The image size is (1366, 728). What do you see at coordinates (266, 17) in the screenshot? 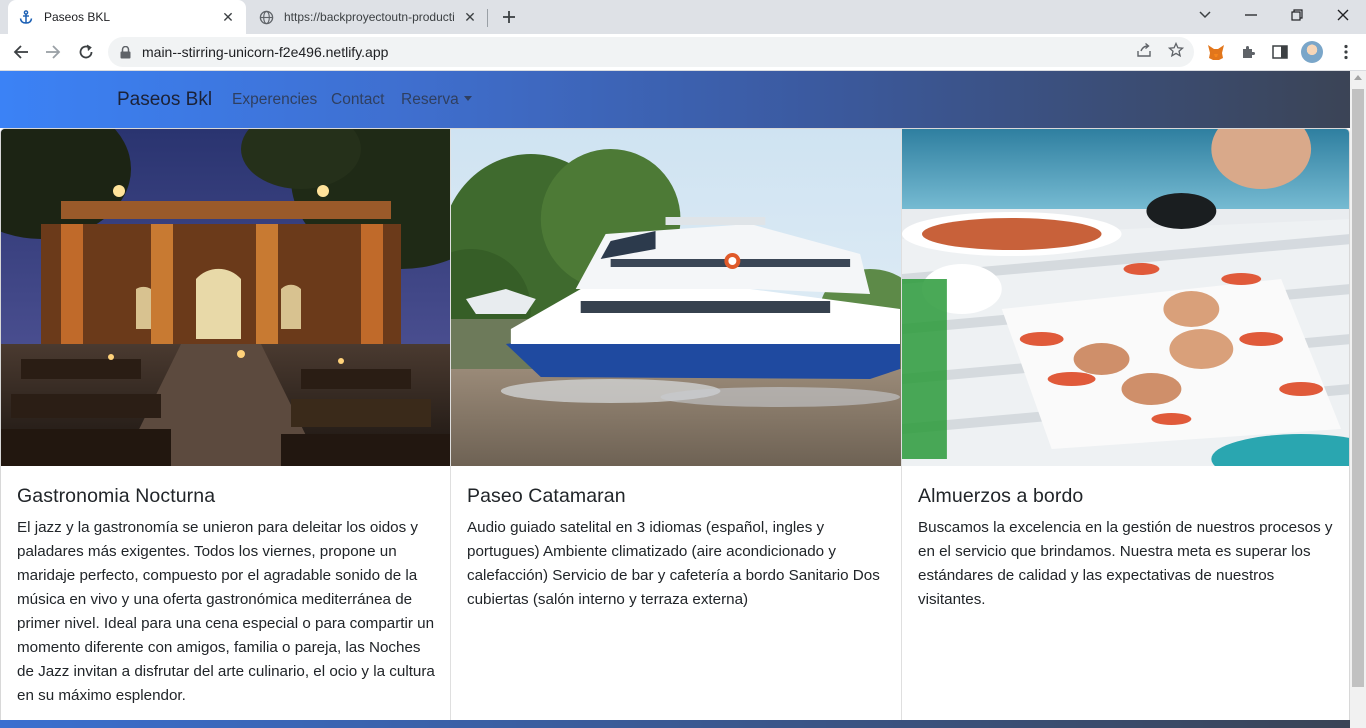
I see `globe-icon` at bounding box center [266, 17].